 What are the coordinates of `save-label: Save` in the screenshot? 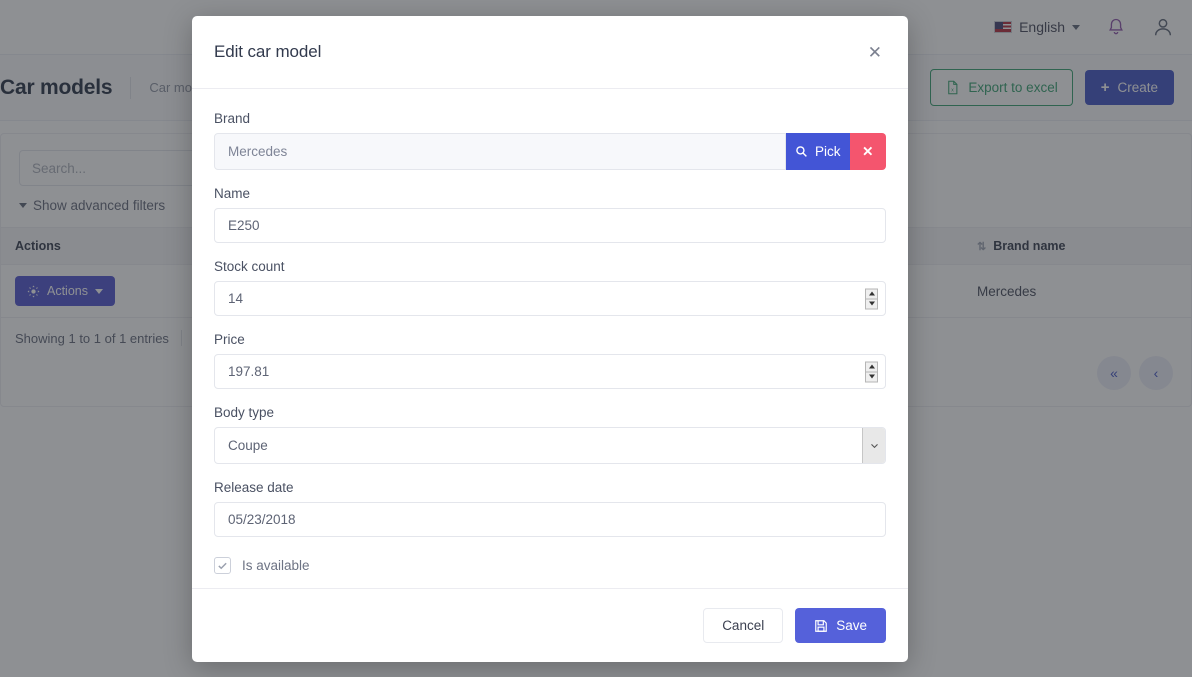 It's located at (851, 625).